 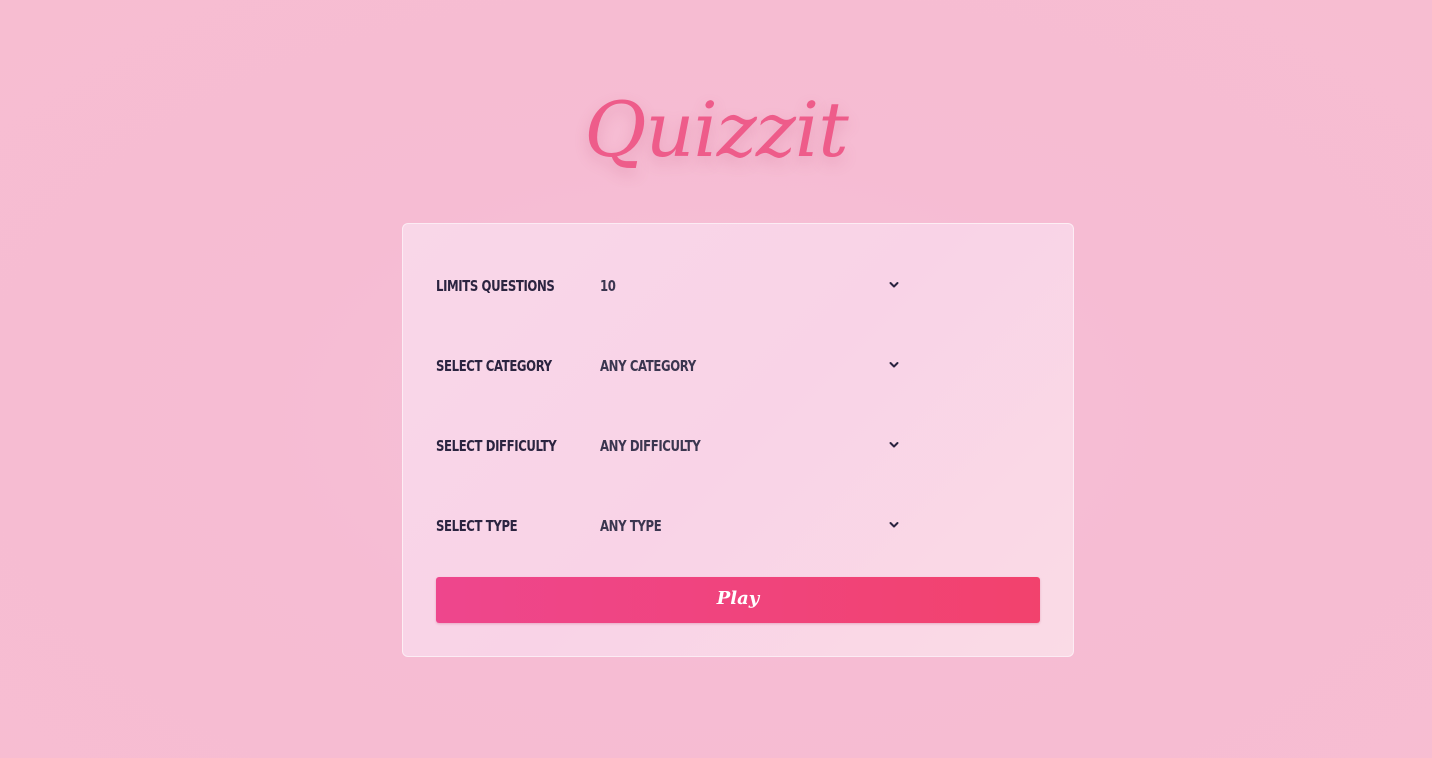 I want to click on difficulty-label: Select Difficulty, so click(x=496, y=446).